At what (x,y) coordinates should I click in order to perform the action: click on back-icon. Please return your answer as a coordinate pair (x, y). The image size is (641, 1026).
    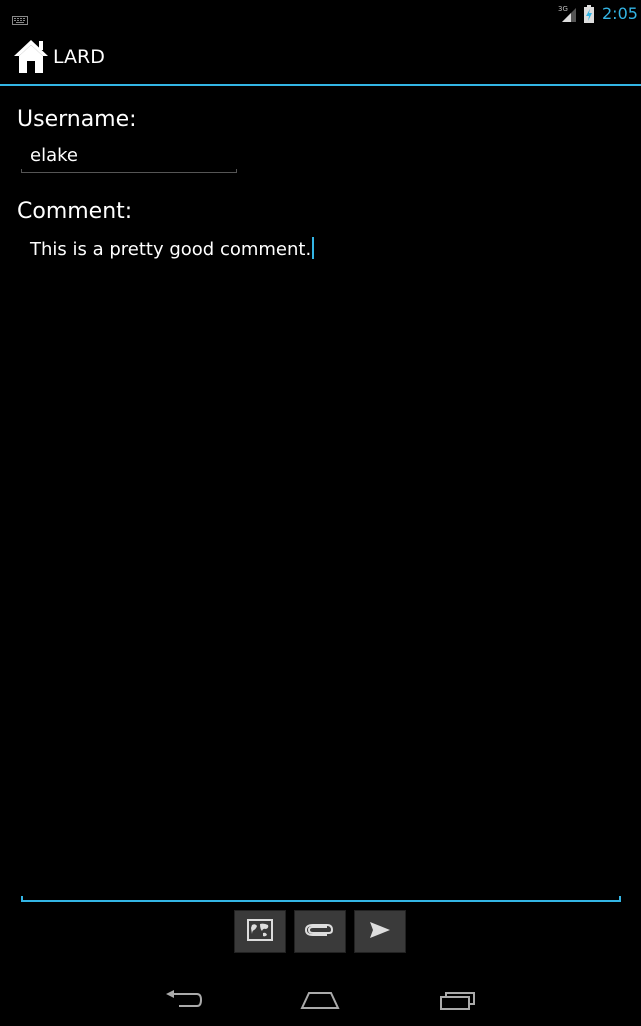
    Looking at the image, I should click on (184, 1002).